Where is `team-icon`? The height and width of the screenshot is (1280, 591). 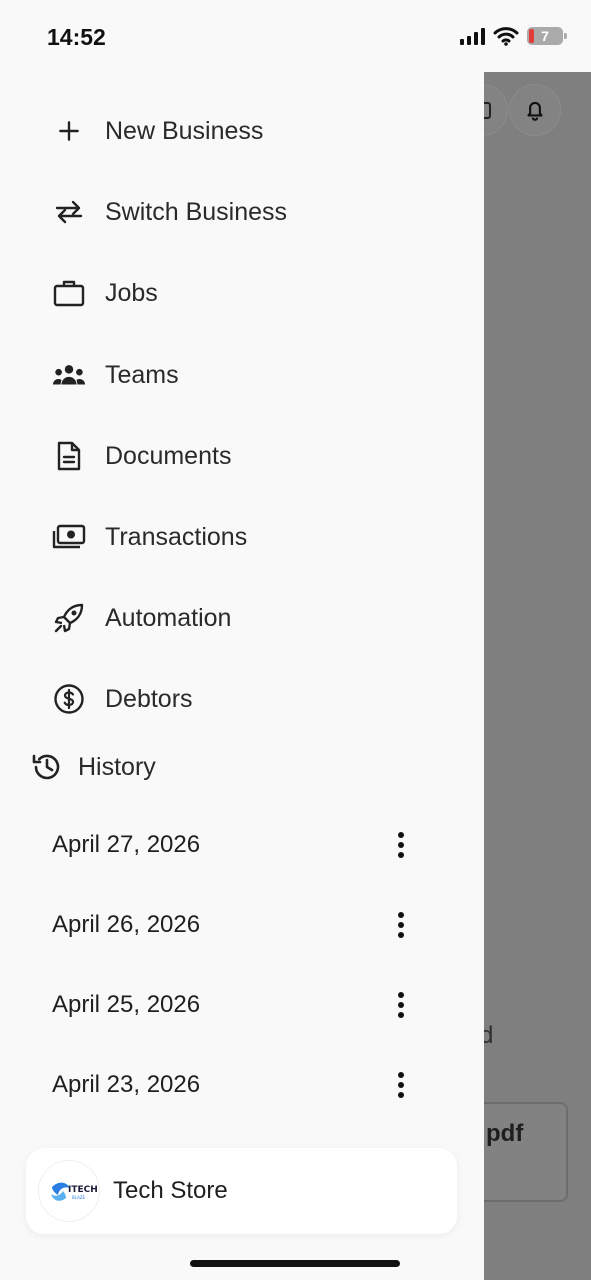
team-icon is located at coordinates (69, 375).